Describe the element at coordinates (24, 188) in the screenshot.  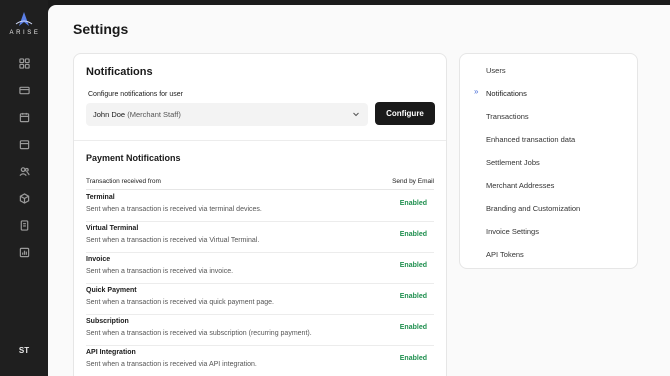
I see `sidebar: ARISE ST` at that location.